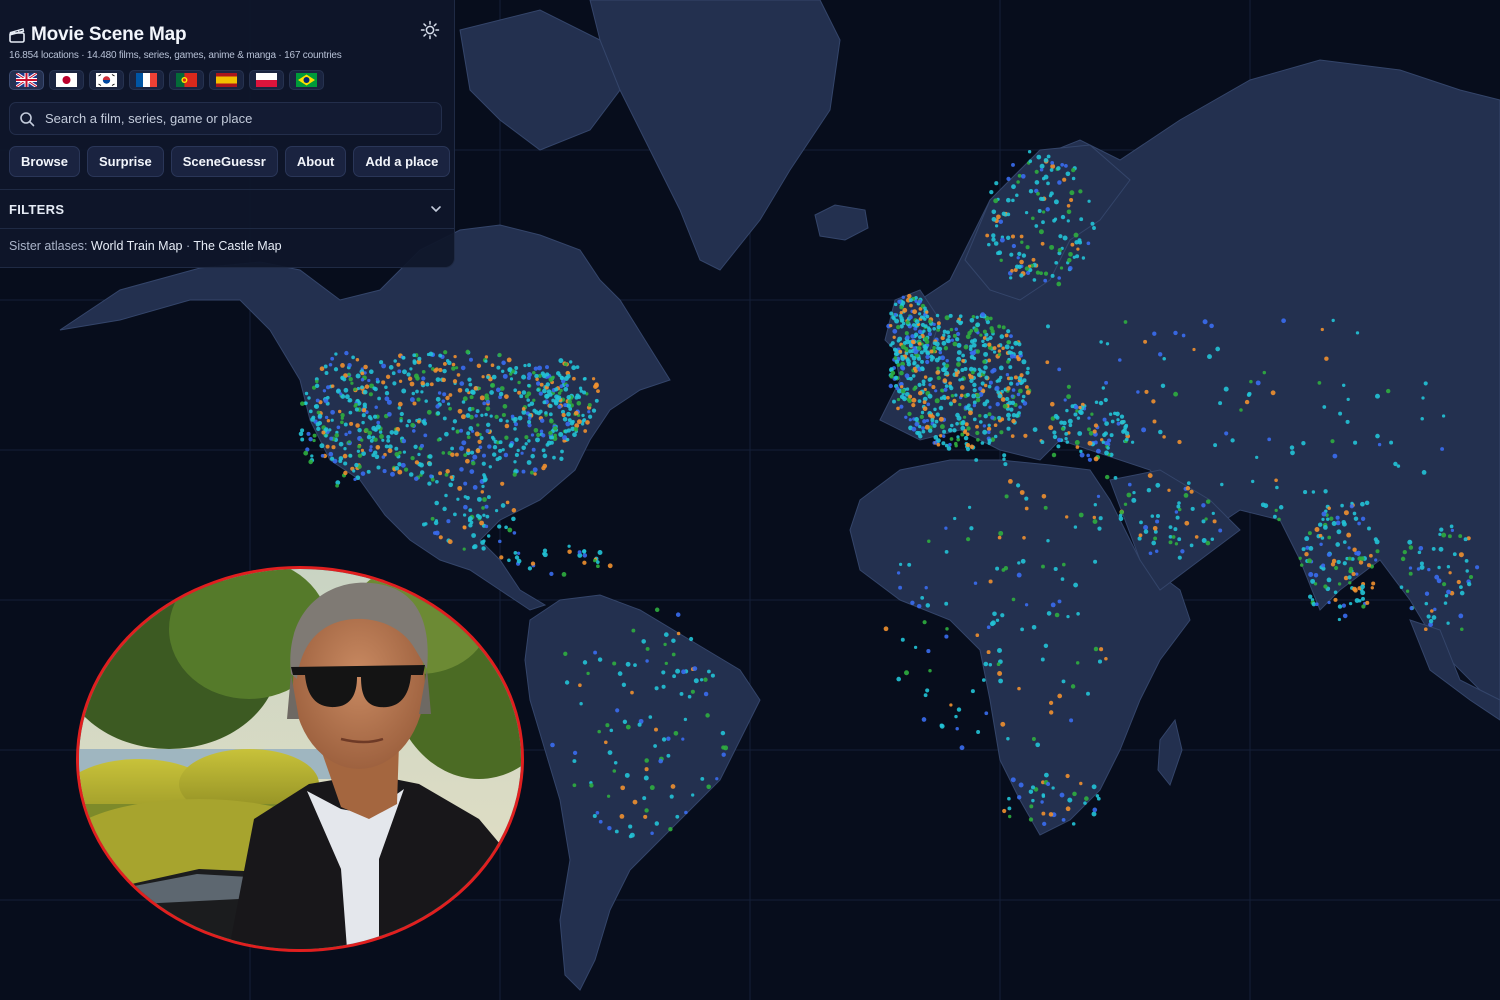  What do you see at coordinates (225, 209) in the screenshot?
I see `filters-toggle: FILTERS` at bounding box center [225, 209].